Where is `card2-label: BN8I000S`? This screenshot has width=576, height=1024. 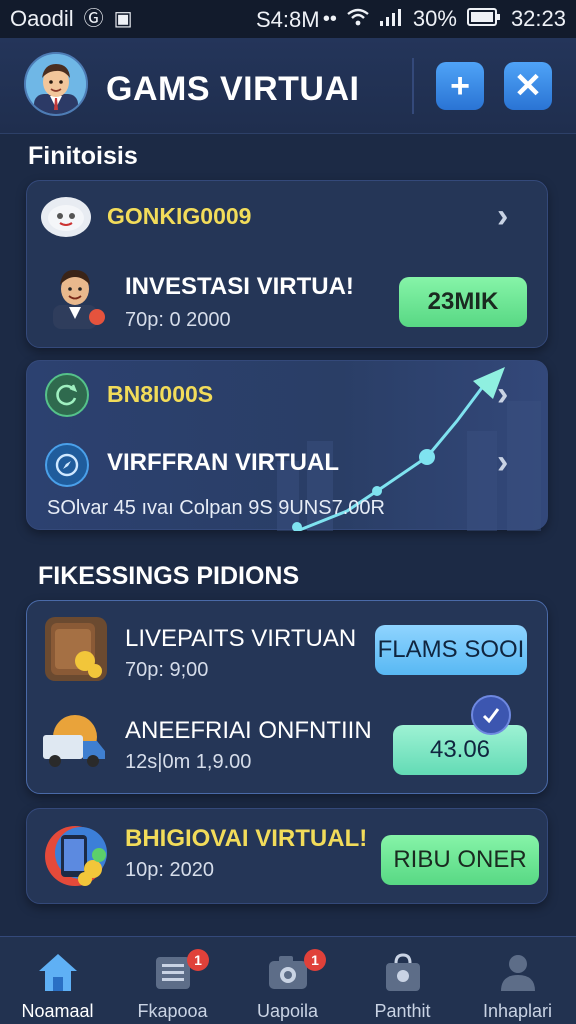
card2-label: BN8I000S is located at coordinates (160, 394).